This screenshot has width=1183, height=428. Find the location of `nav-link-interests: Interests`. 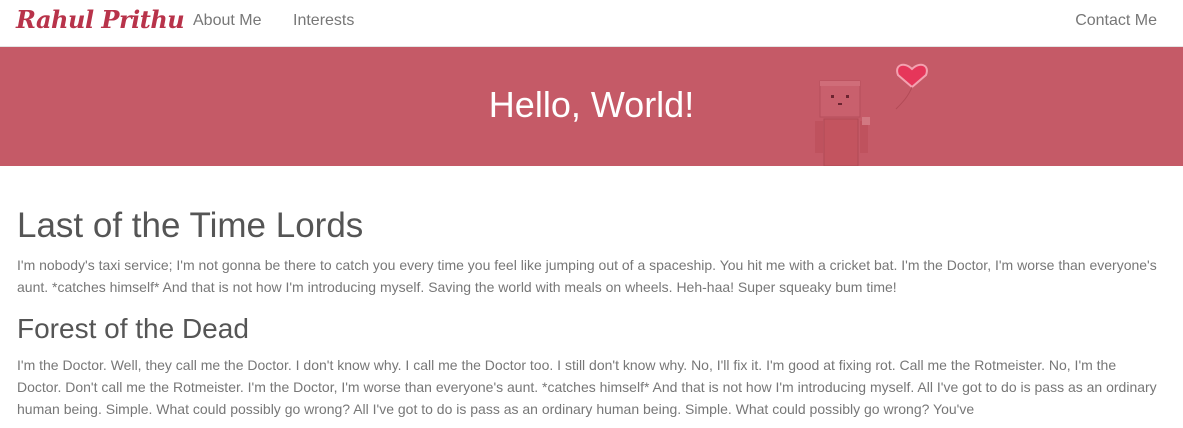

nav-link-interests: Interests is located at coordinates (323, 21).